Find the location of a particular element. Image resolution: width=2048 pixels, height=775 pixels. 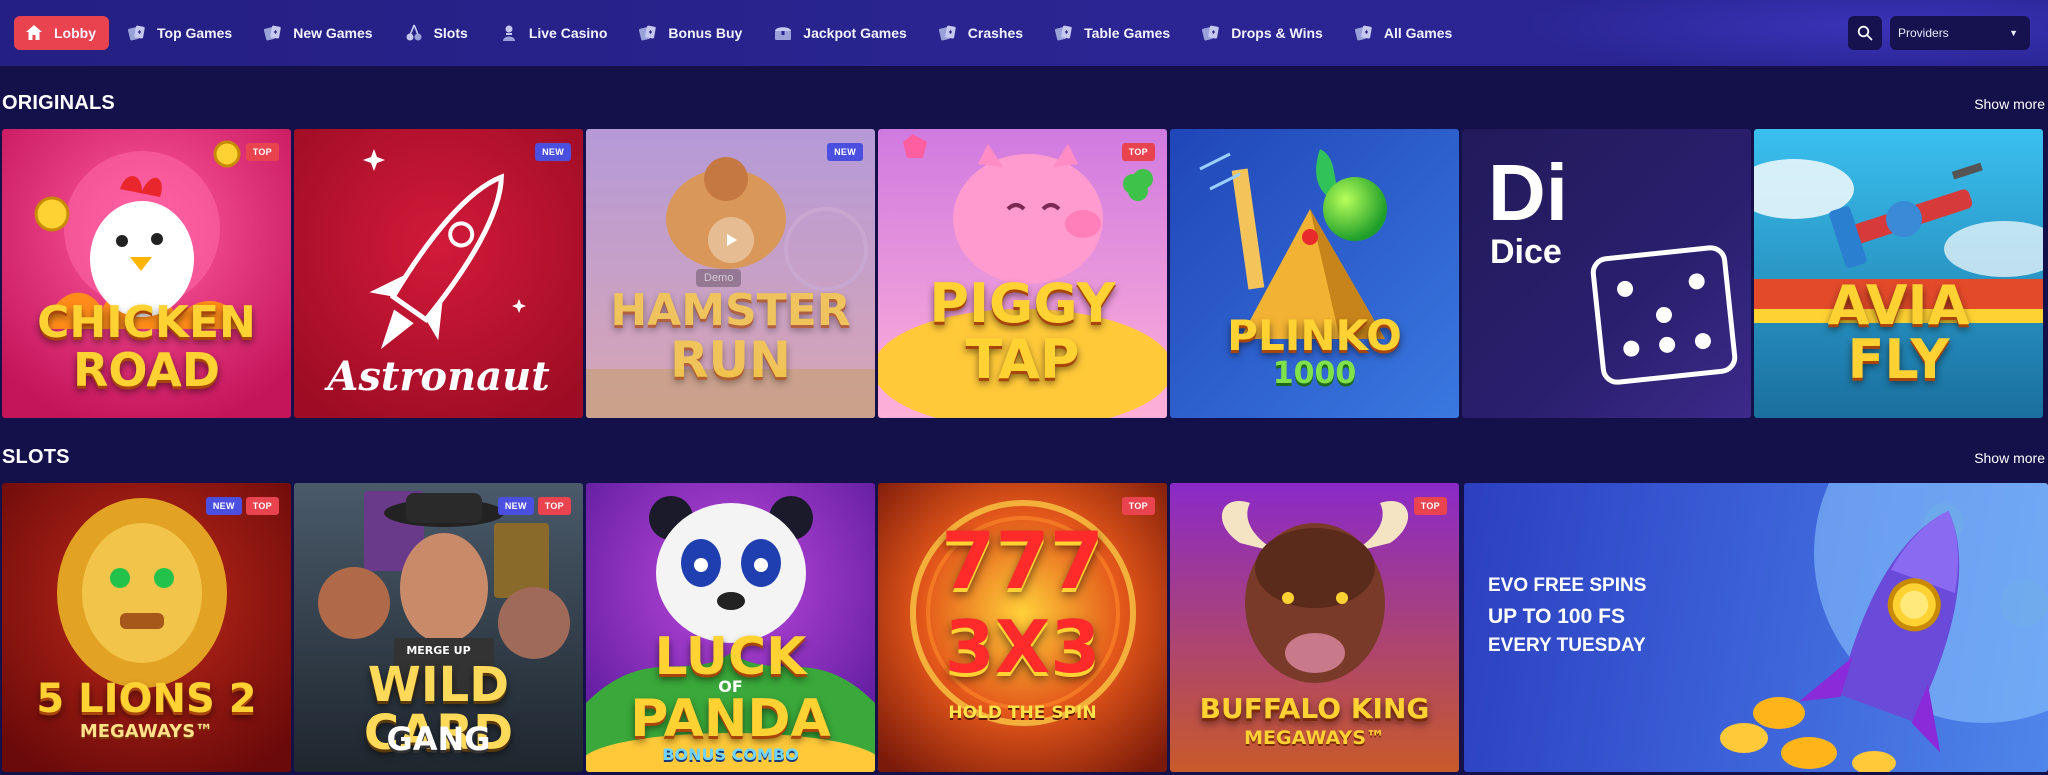

game-card-luck-of-panda: LUCK OF PANDA BONUS COMBO is located at coordinates (730, 627).